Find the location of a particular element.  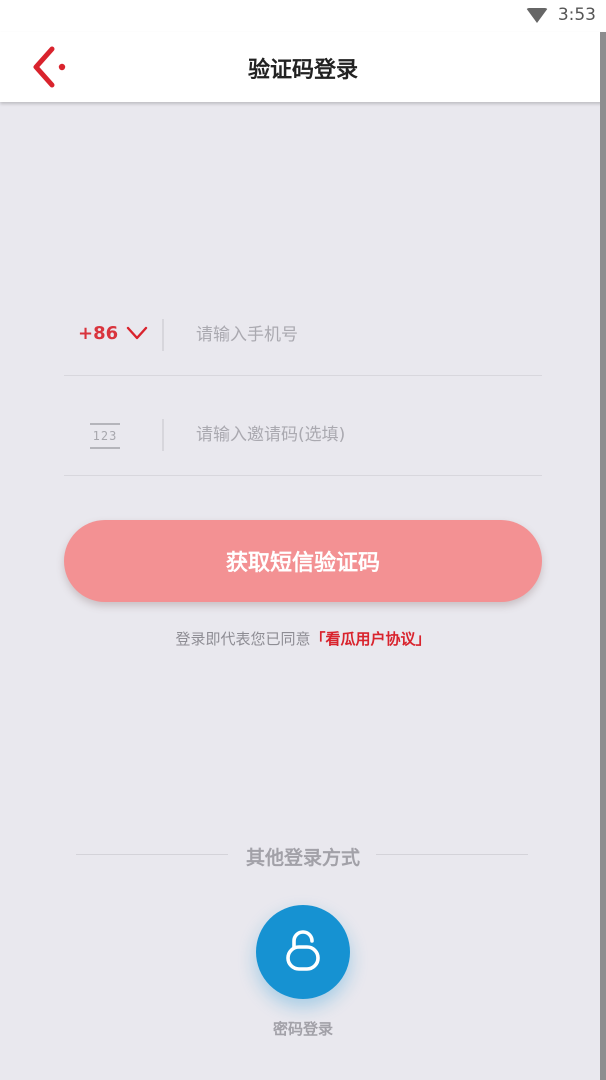

lock-icon is located at coordinates (303, 950).